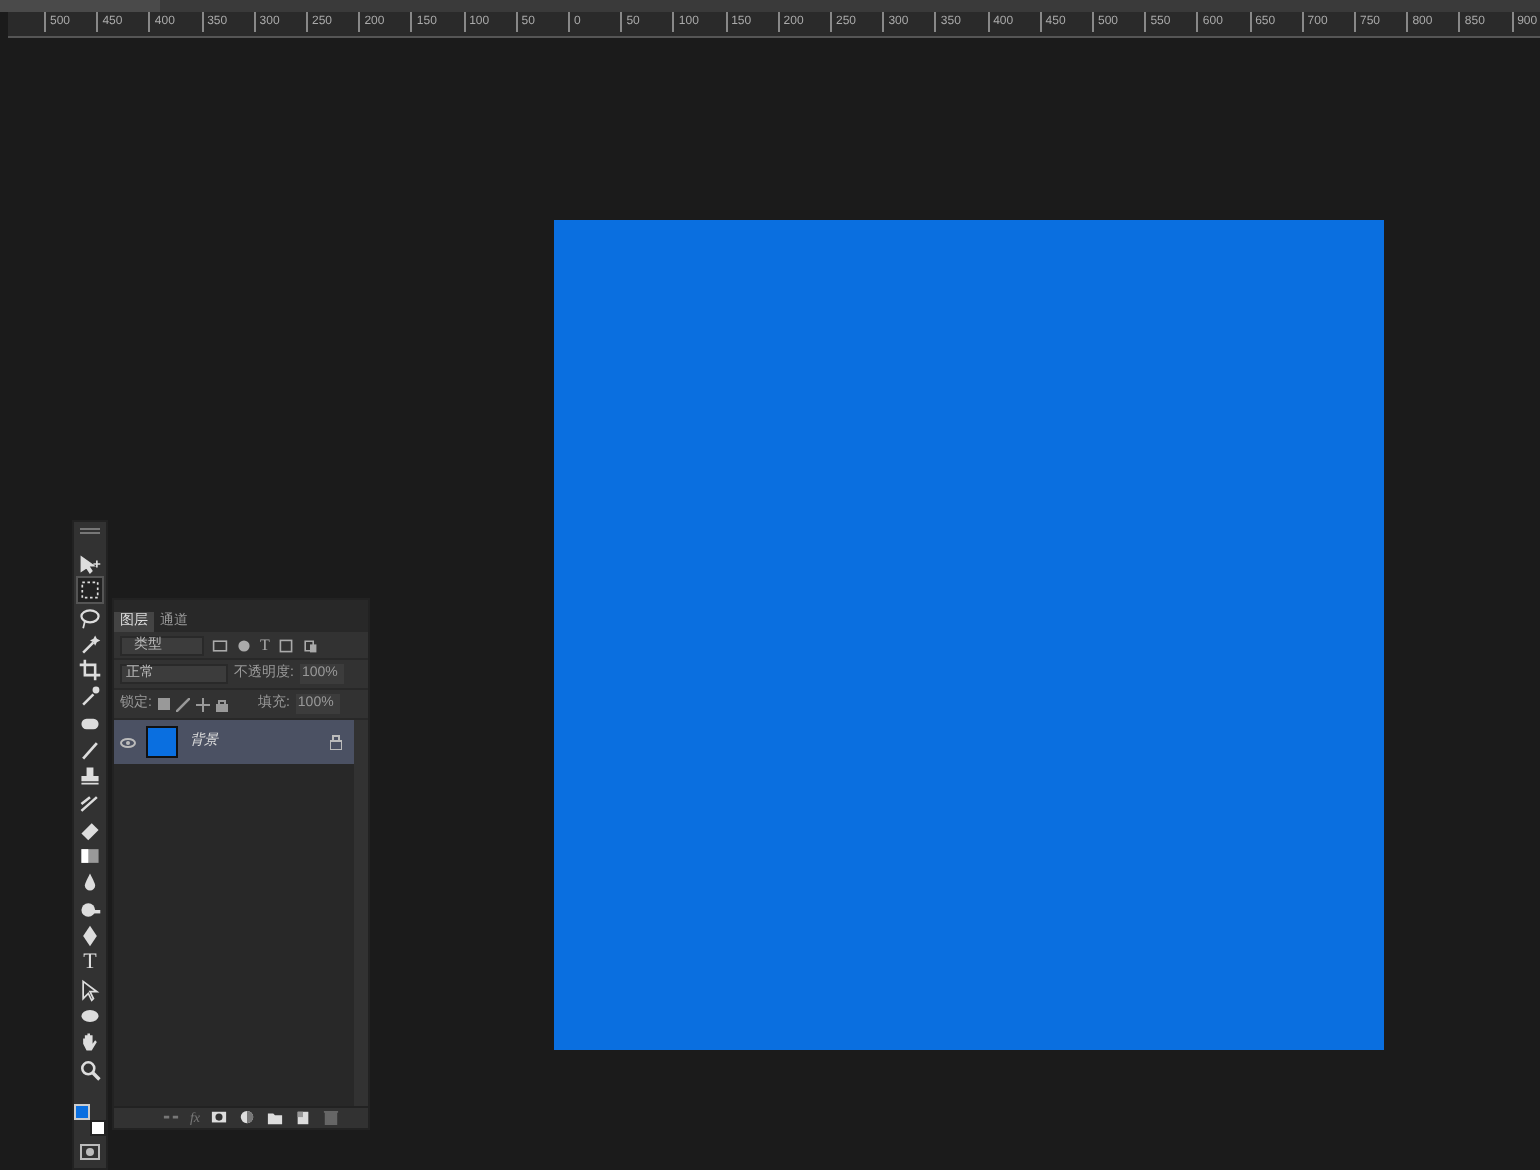  I want to click on shape-filter-icon, so click(285, 645).